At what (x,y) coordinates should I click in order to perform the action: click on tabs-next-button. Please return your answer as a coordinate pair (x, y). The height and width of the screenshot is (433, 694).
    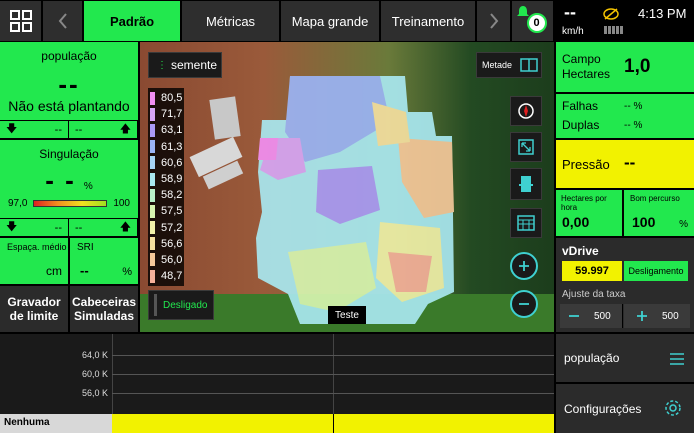
    Looking at the image, I should click on (494, 21).